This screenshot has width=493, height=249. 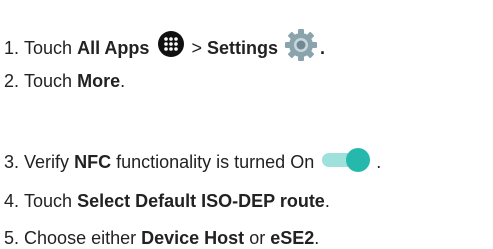 I want to click on all-apps-label: All Apps, so click(x=113, y=48).